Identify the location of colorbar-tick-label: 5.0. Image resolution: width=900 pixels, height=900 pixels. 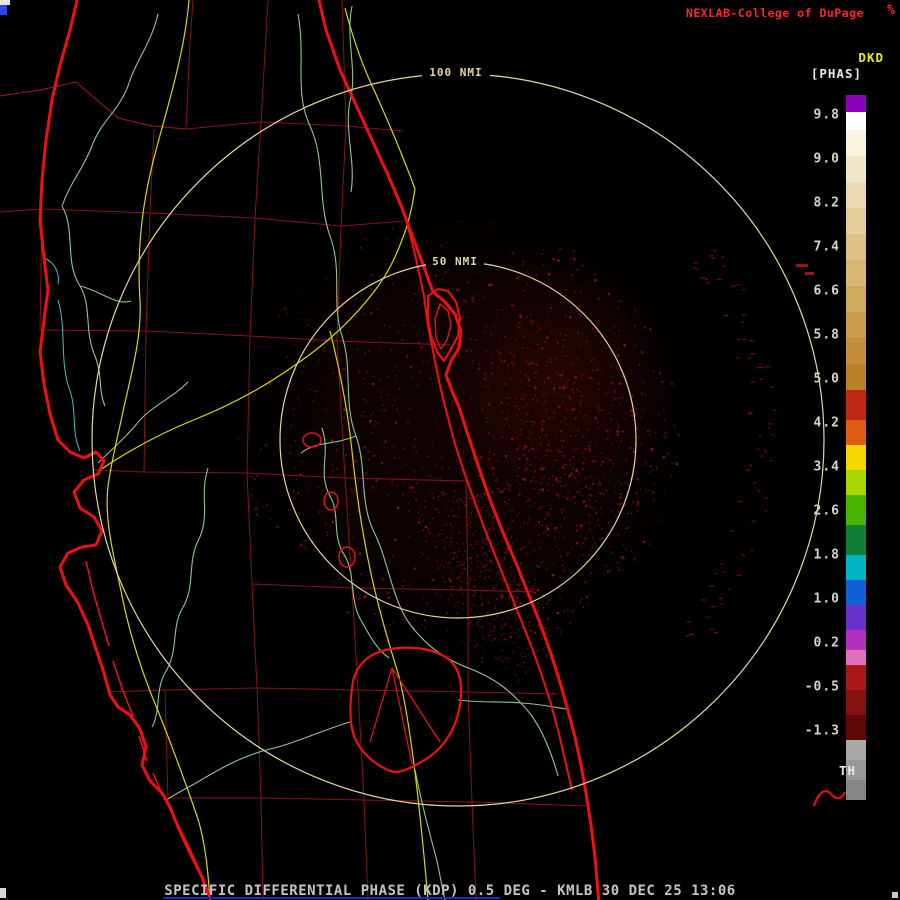
(826, 379).